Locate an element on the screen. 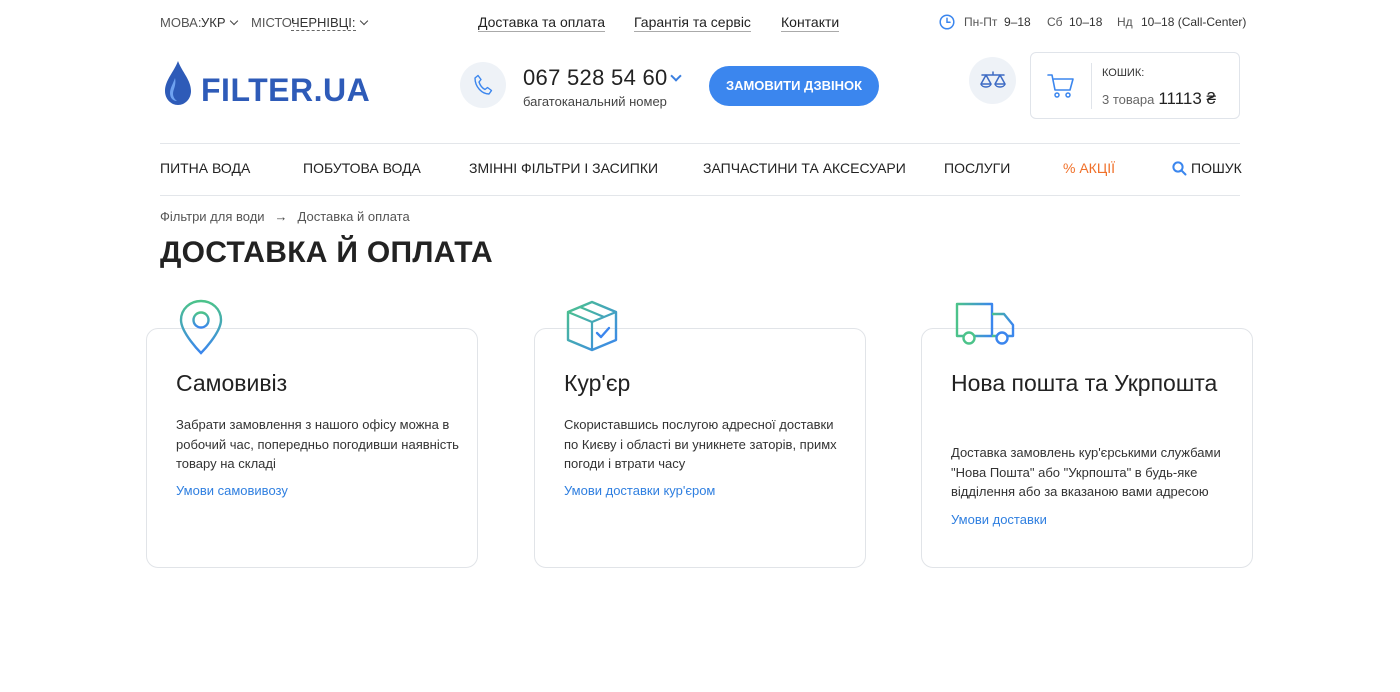 The width and height of the screenshot is (1400, 692). hours-sun-label: Нд is located at coordinates (1125, 22).